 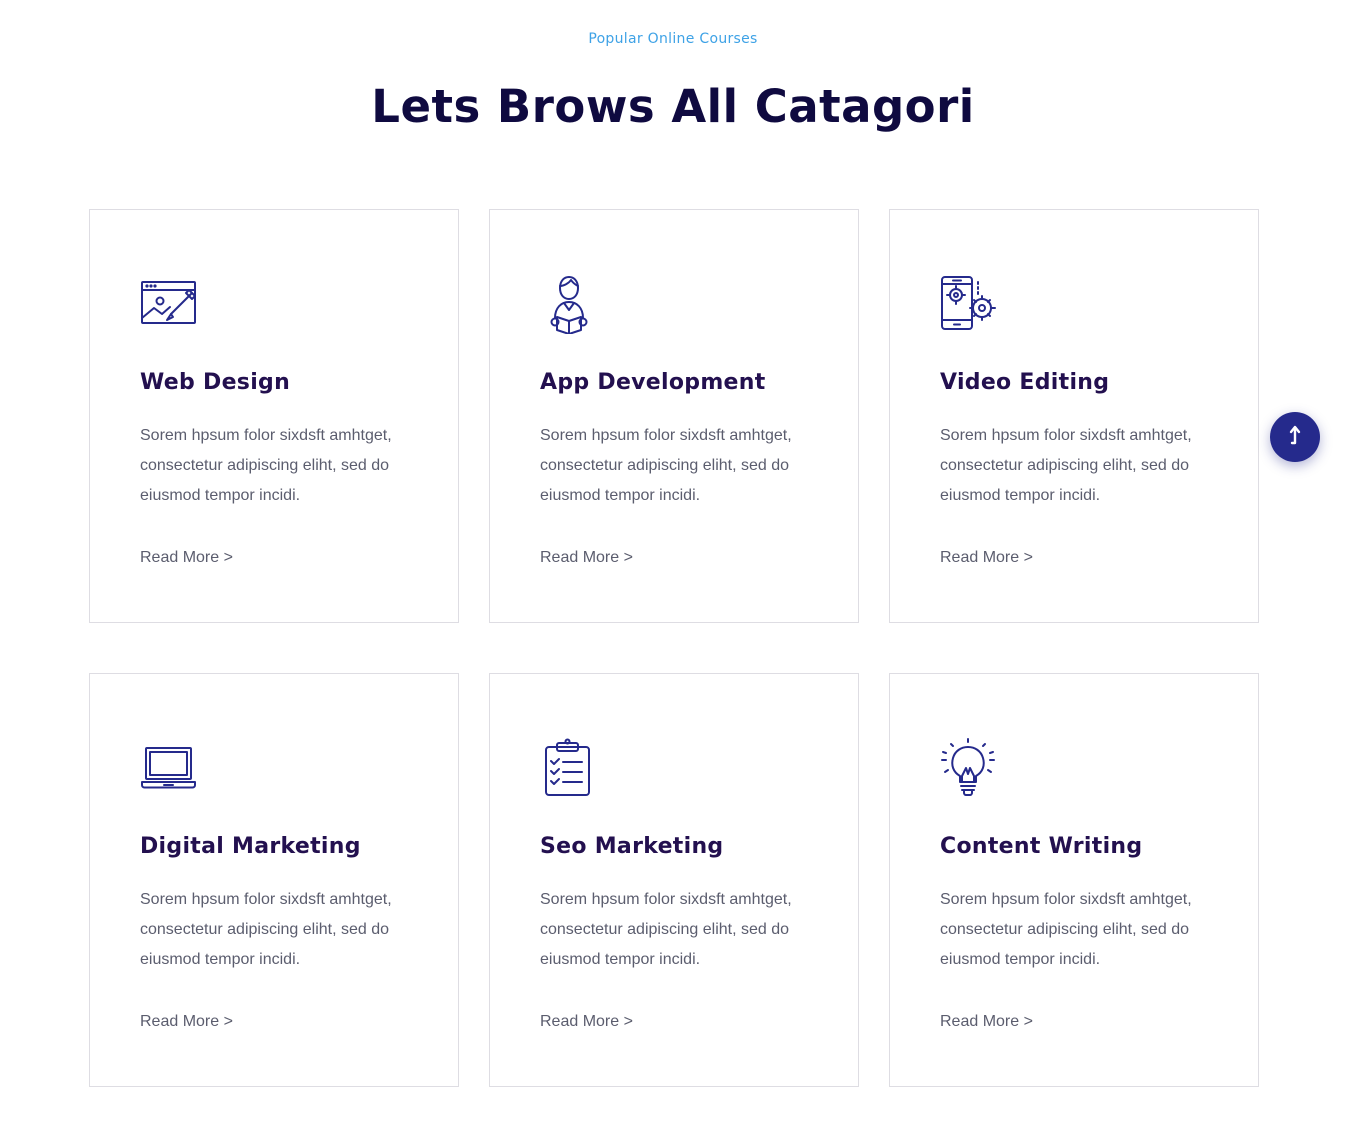 I want to click on section-title: Lets Brows All Catagori, so click(x=673, y=106).